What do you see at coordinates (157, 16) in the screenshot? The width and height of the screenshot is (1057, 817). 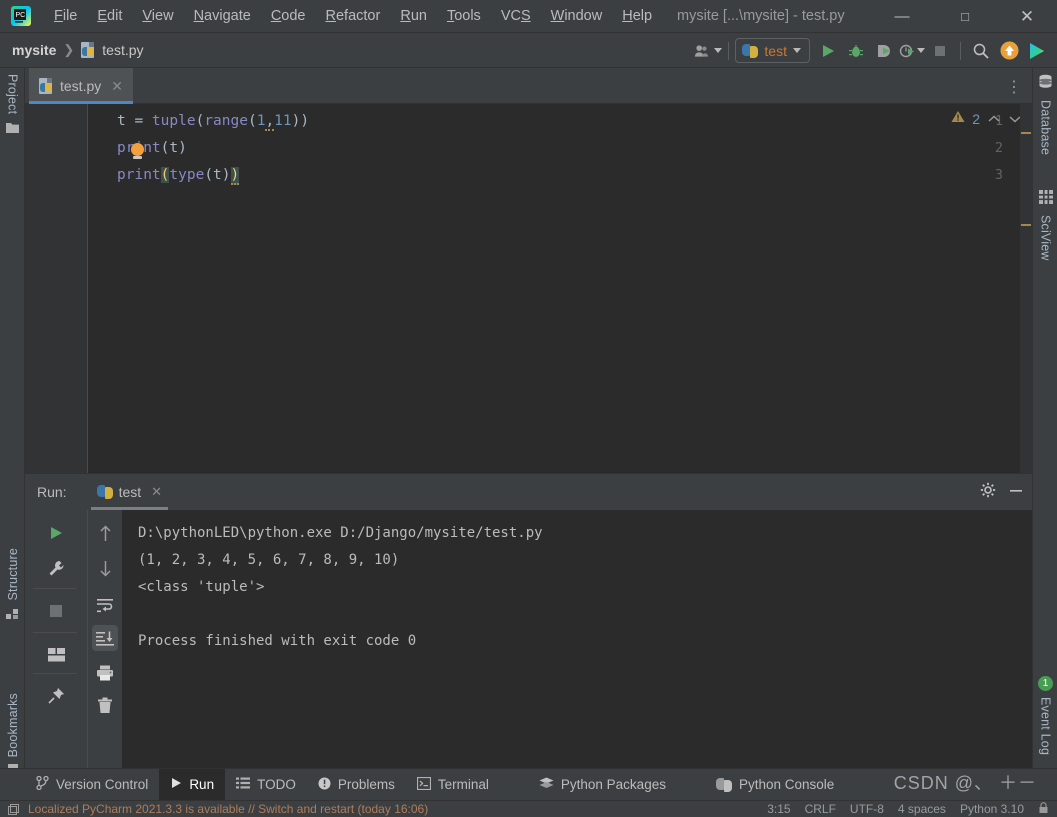 I see `menu-item-view: View` at bounding box center [157, 16].